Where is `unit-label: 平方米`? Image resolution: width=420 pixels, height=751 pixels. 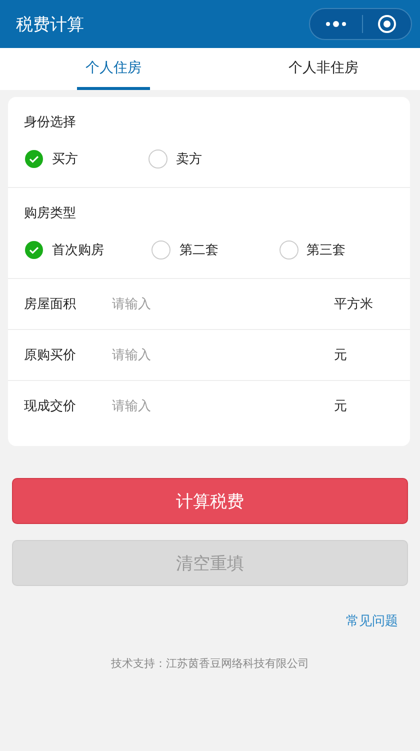
unit-label: 平方米 is located at coordinates (354, 304).